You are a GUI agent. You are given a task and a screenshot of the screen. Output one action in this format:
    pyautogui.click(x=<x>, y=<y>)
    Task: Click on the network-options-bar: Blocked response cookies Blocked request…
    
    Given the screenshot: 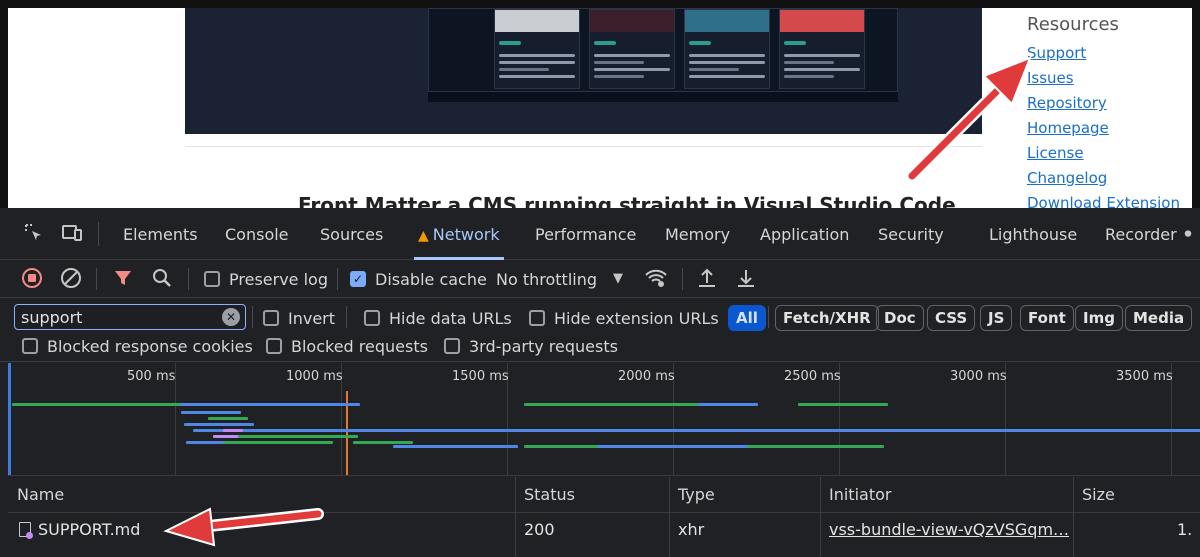 What is the action you would take?
    pyautogui.click(x=600, y=346)
    